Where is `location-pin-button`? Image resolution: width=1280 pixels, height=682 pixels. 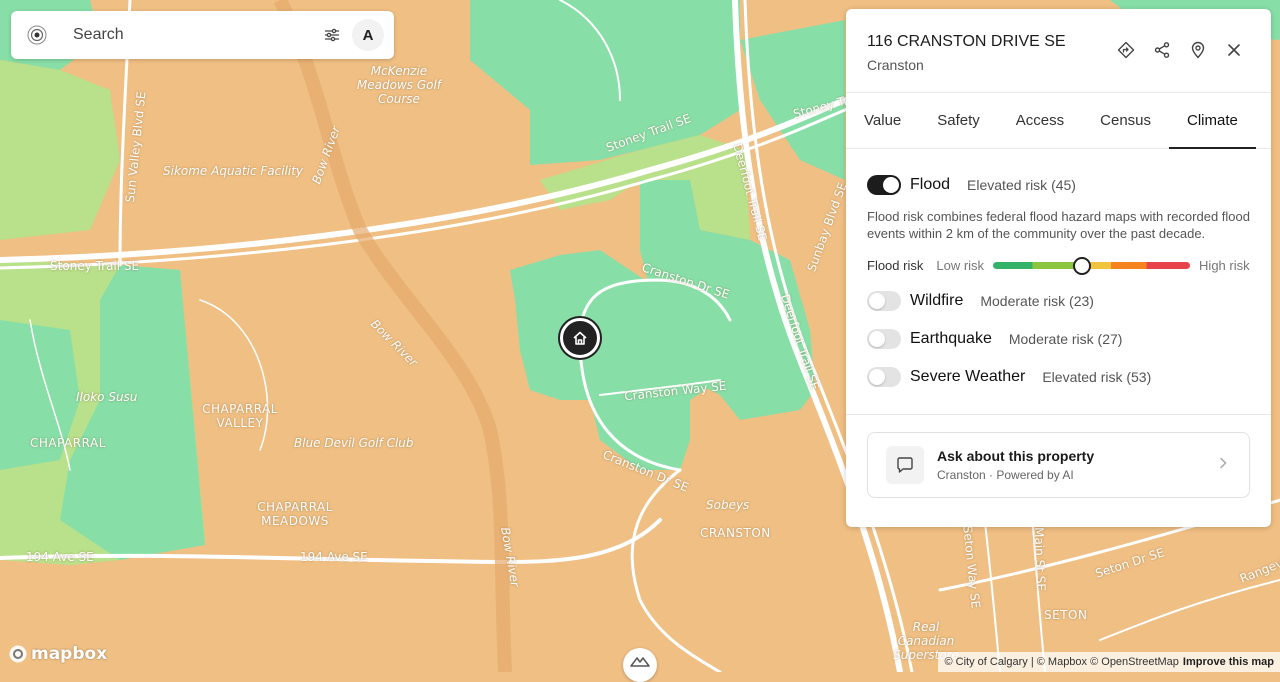
location-pin-button is located at coordinates (1198, 50).